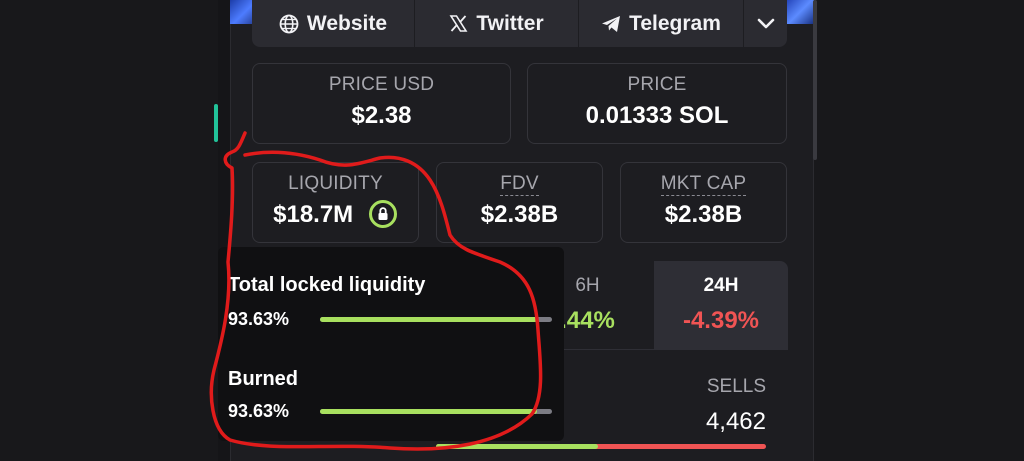  Describe the element at coordinates (429, 319) in the screenshot. I see `total-locked-bar-fill` at that location.